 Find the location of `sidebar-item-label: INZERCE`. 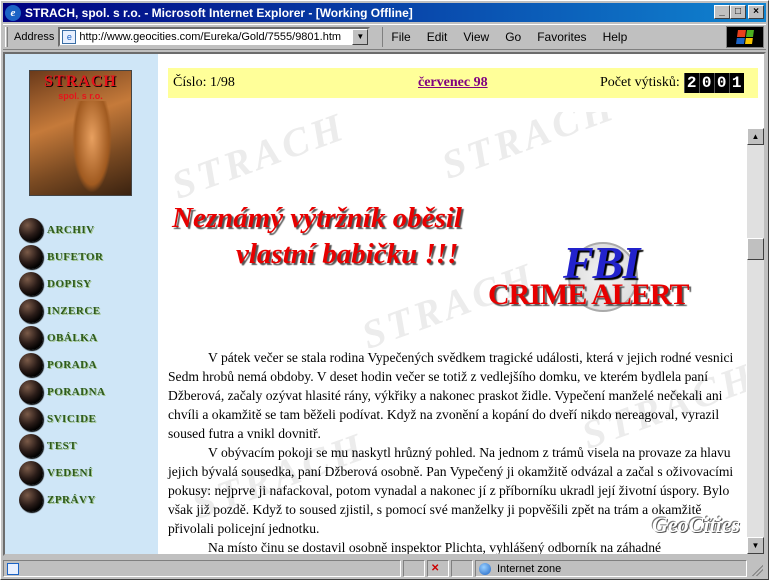

sidebar-item-label: INZERCE is located at coordinates (74, 310).